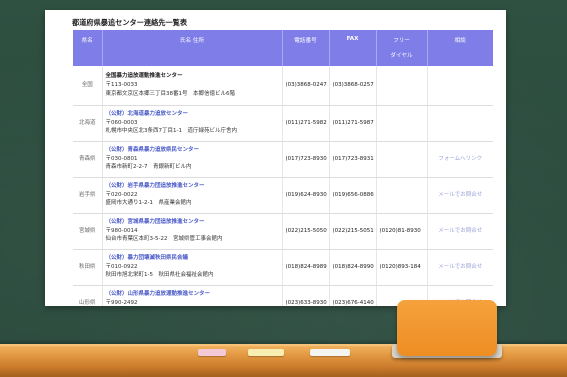 The image size is (567, 377). Describe the element at coordinates (401, 41) in the screenshot. I see `header-freedial-line1: フリー` at that location.